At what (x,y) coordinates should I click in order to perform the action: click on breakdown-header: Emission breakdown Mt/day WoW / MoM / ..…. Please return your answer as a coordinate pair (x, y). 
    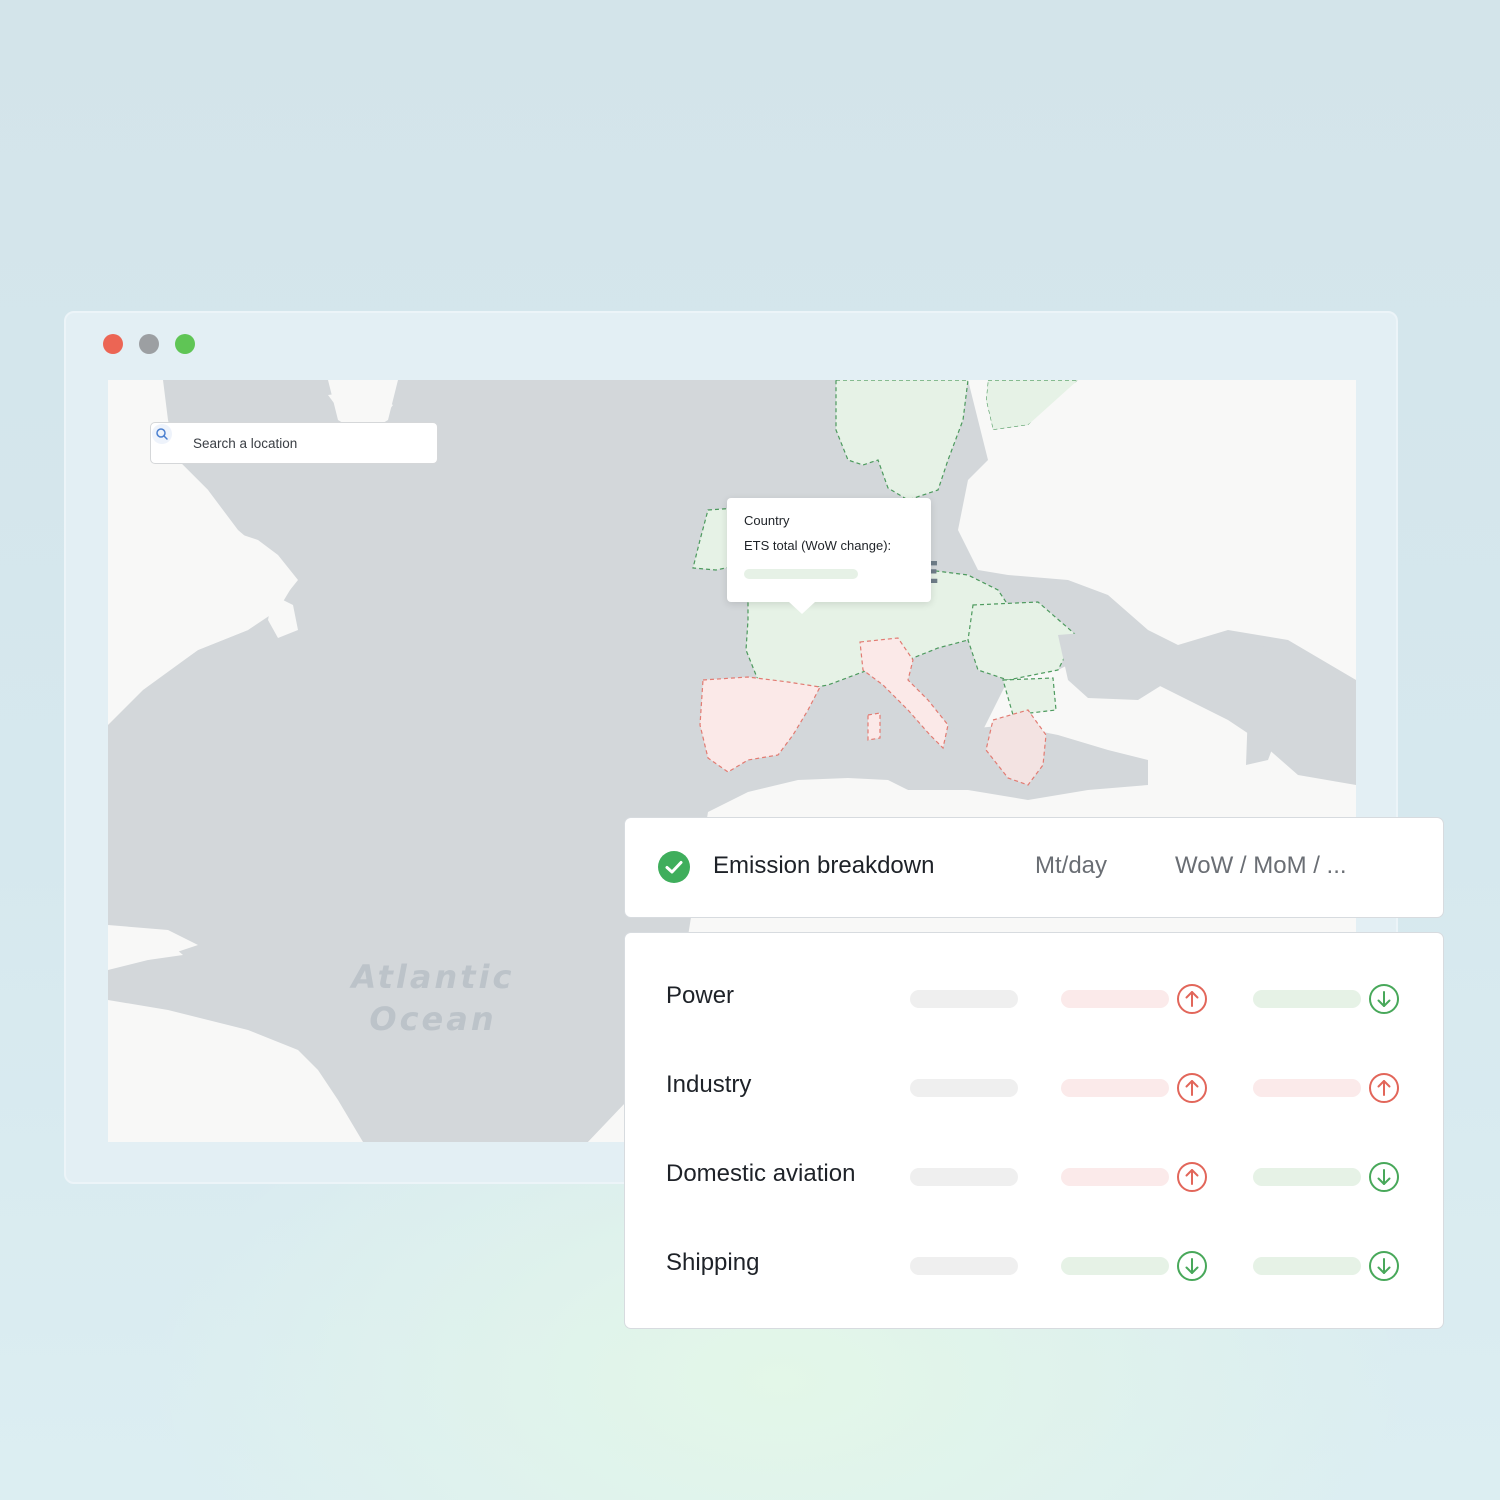
    Looking at the image, I should click on (1034, 867).